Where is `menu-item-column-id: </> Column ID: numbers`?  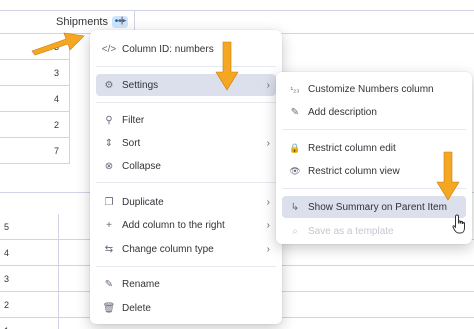 menu-item-column-id: </> Column ID: numbers is located at coordinates (157, 49).